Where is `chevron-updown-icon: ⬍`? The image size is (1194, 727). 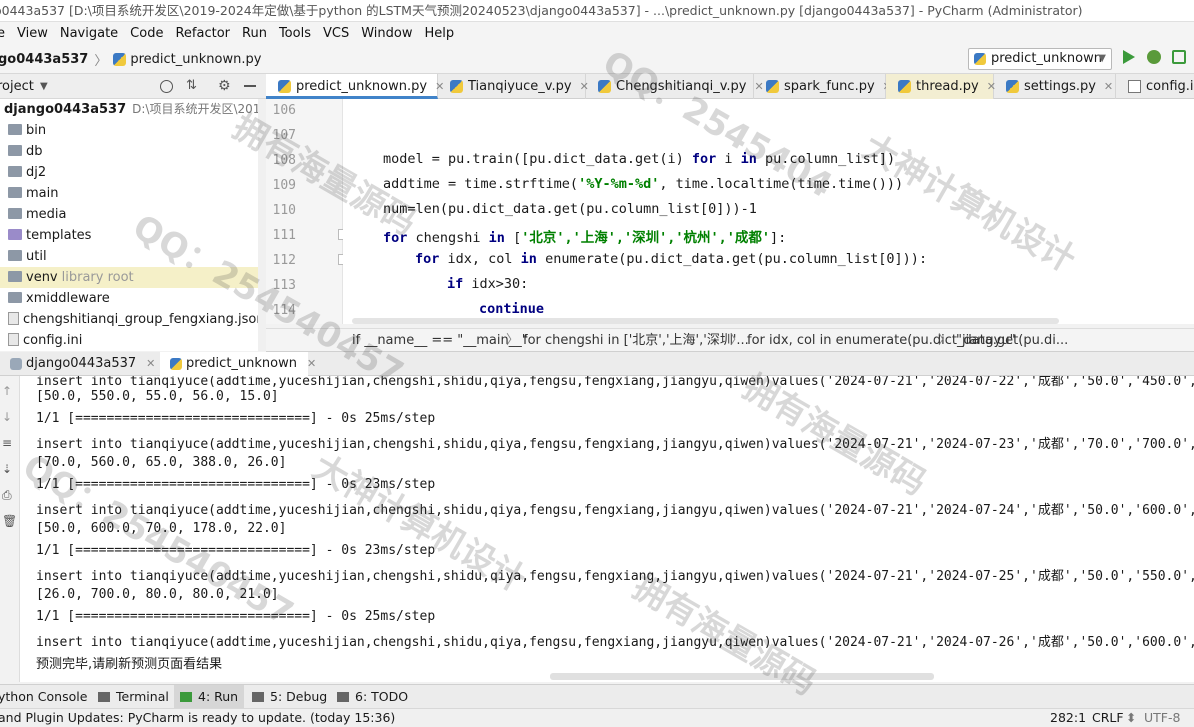
chevron-updown-icon: ⬍ is located at coordinates (1131, 717).